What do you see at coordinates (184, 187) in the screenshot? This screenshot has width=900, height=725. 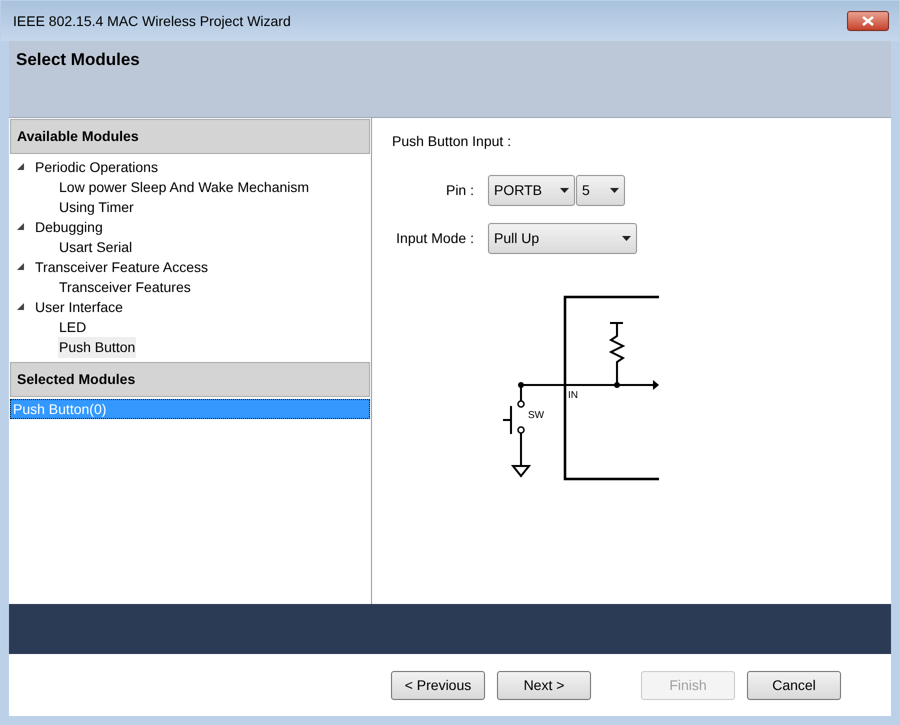 I see `tree-item: Low power Sleep And Wake Mechanism` at bounding box center [184, 187].